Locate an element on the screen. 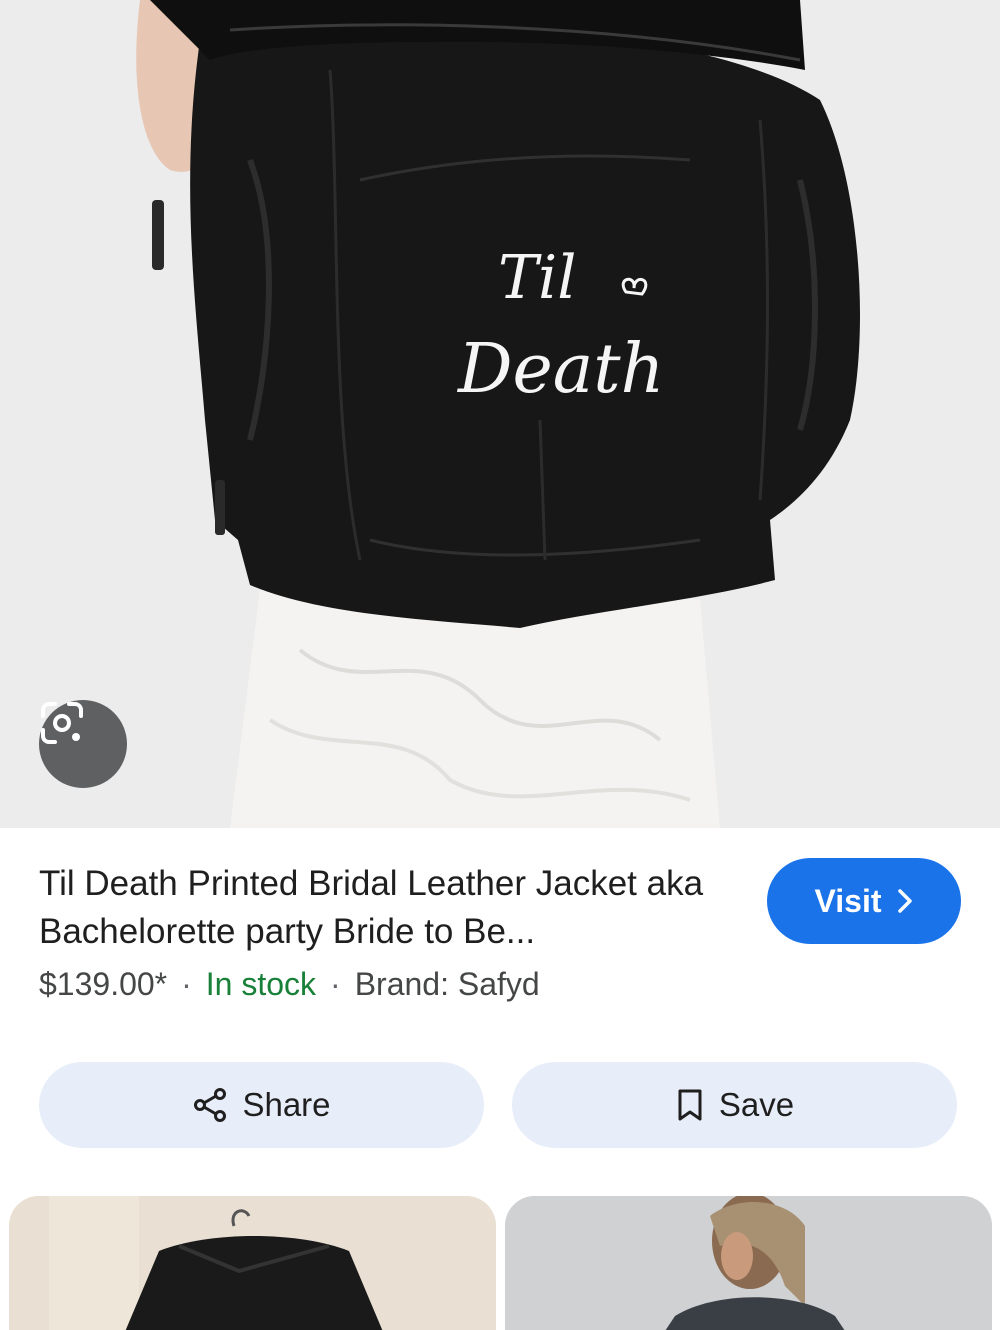 The image size is (1000, 1330). visit-label: Visit is located at coordinates (848, 900).